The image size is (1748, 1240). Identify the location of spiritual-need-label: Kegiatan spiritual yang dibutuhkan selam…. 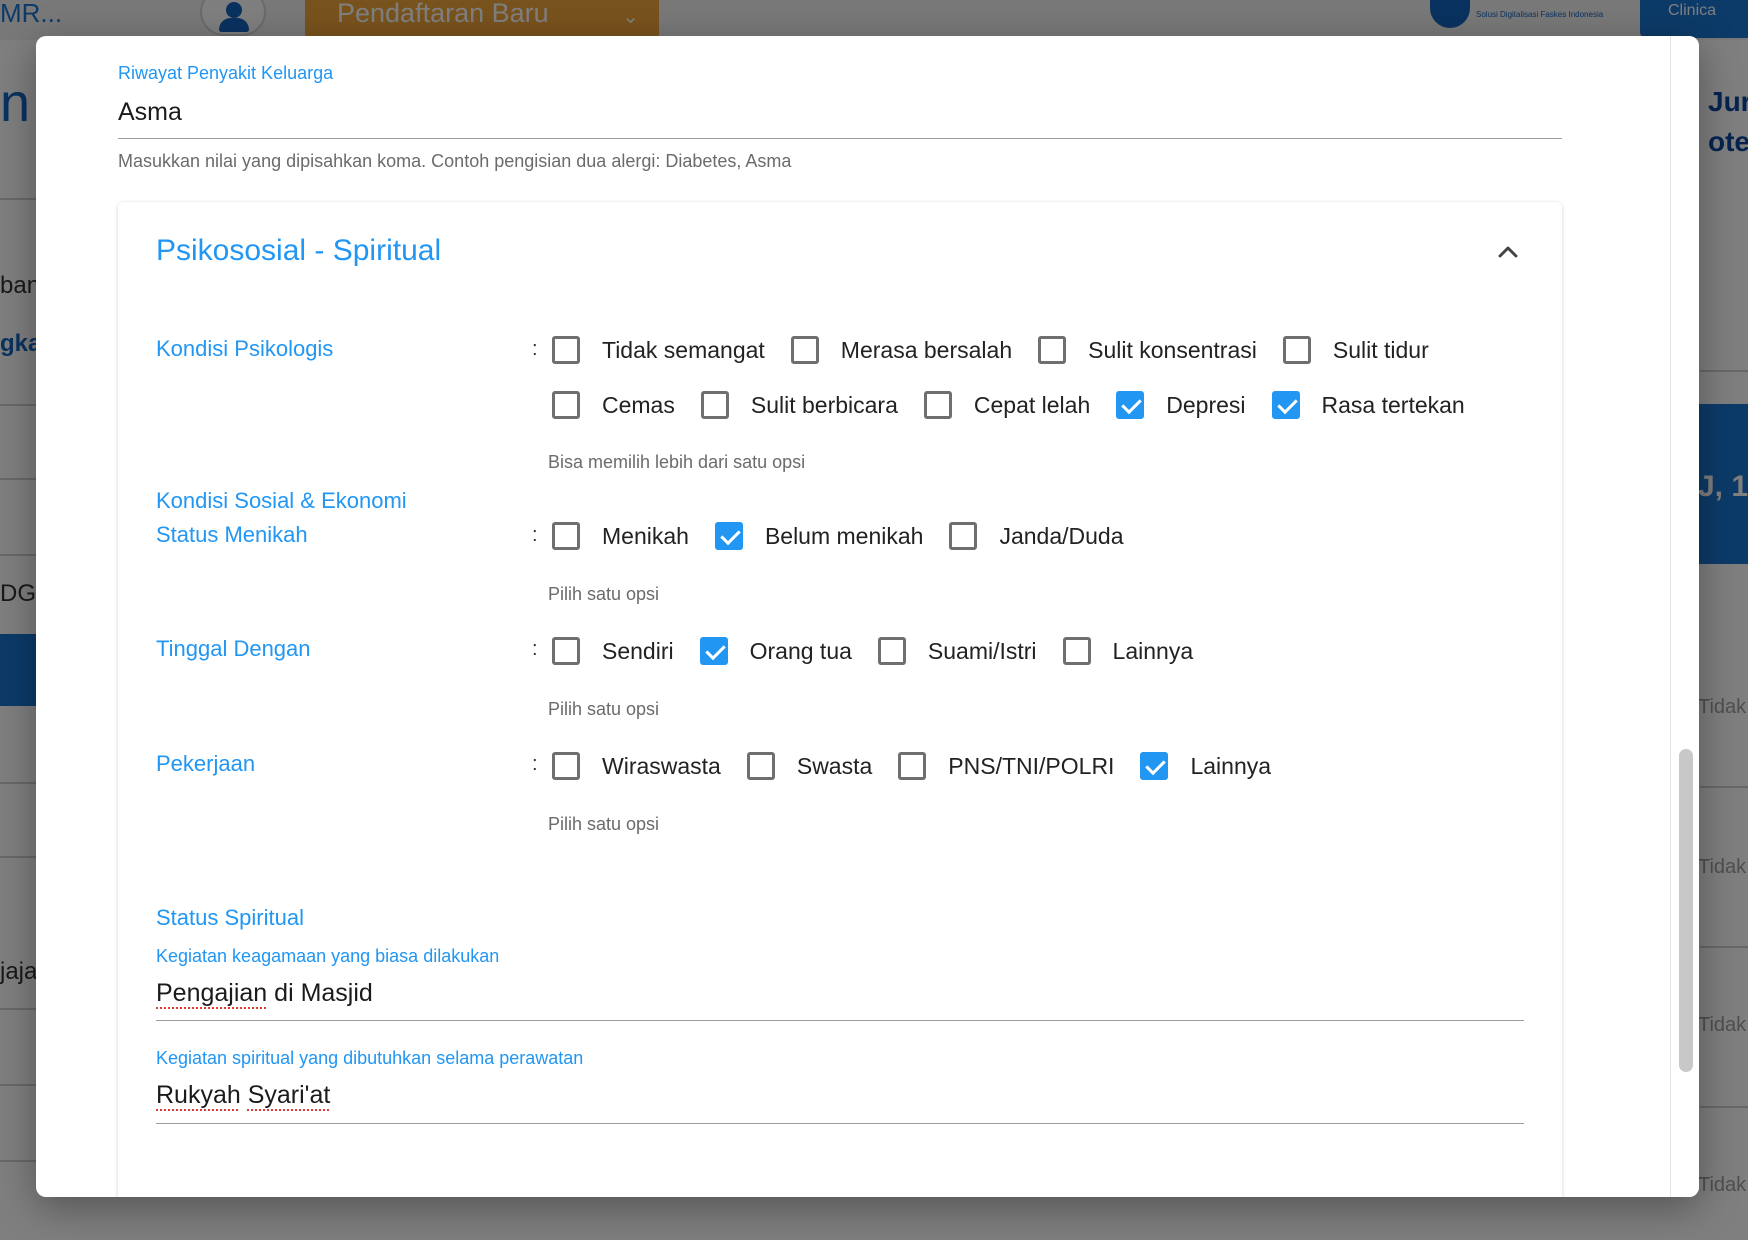
(370, 1058).